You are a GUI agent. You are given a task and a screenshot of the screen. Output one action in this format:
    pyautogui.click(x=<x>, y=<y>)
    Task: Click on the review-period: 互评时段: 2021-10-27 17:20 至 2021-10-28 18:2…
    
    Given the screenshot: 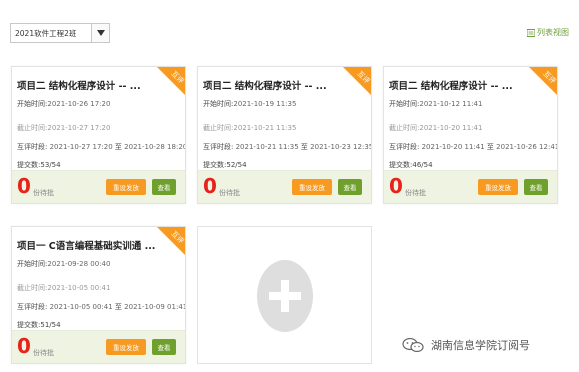 What is the action you would take?
    pyautogui.click(x=101, y=147)
    